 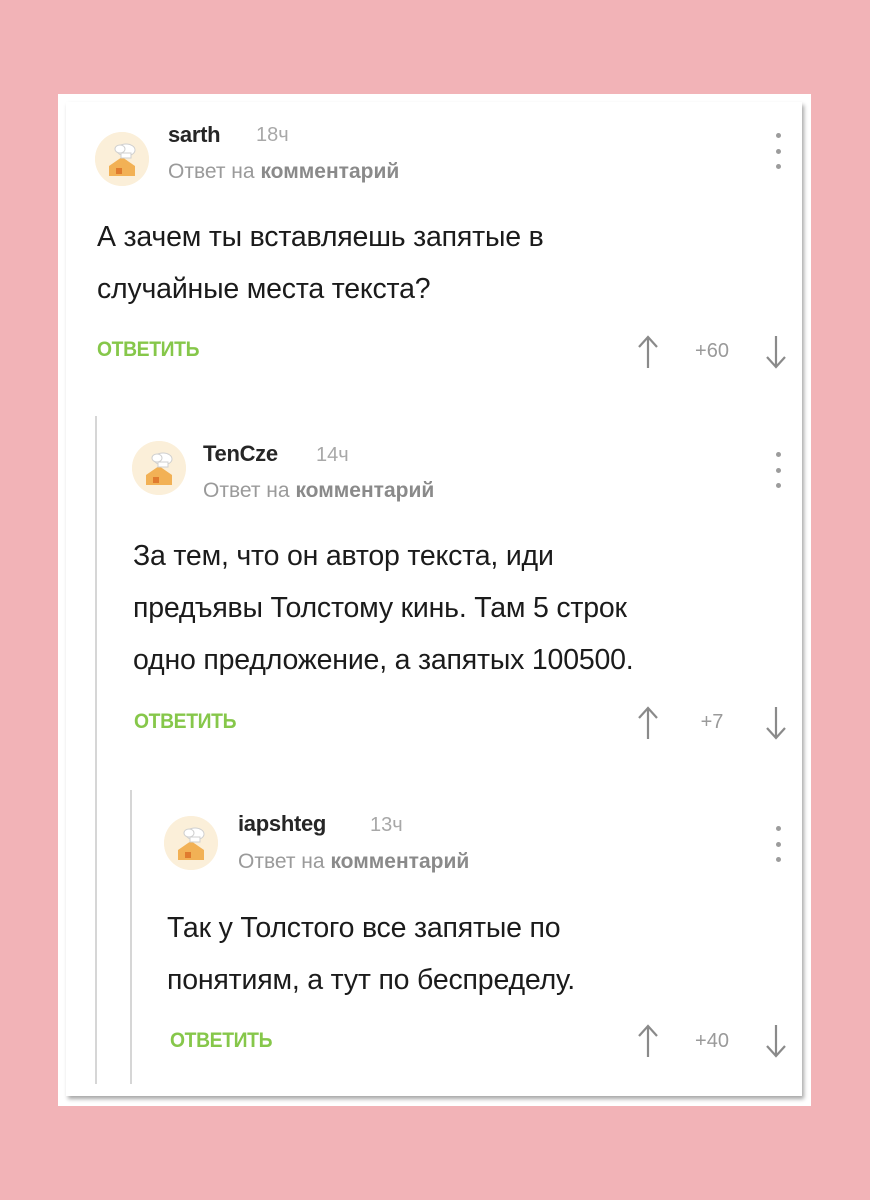 I want to click on timestamp: 13ч, so click(x=386, y=825).